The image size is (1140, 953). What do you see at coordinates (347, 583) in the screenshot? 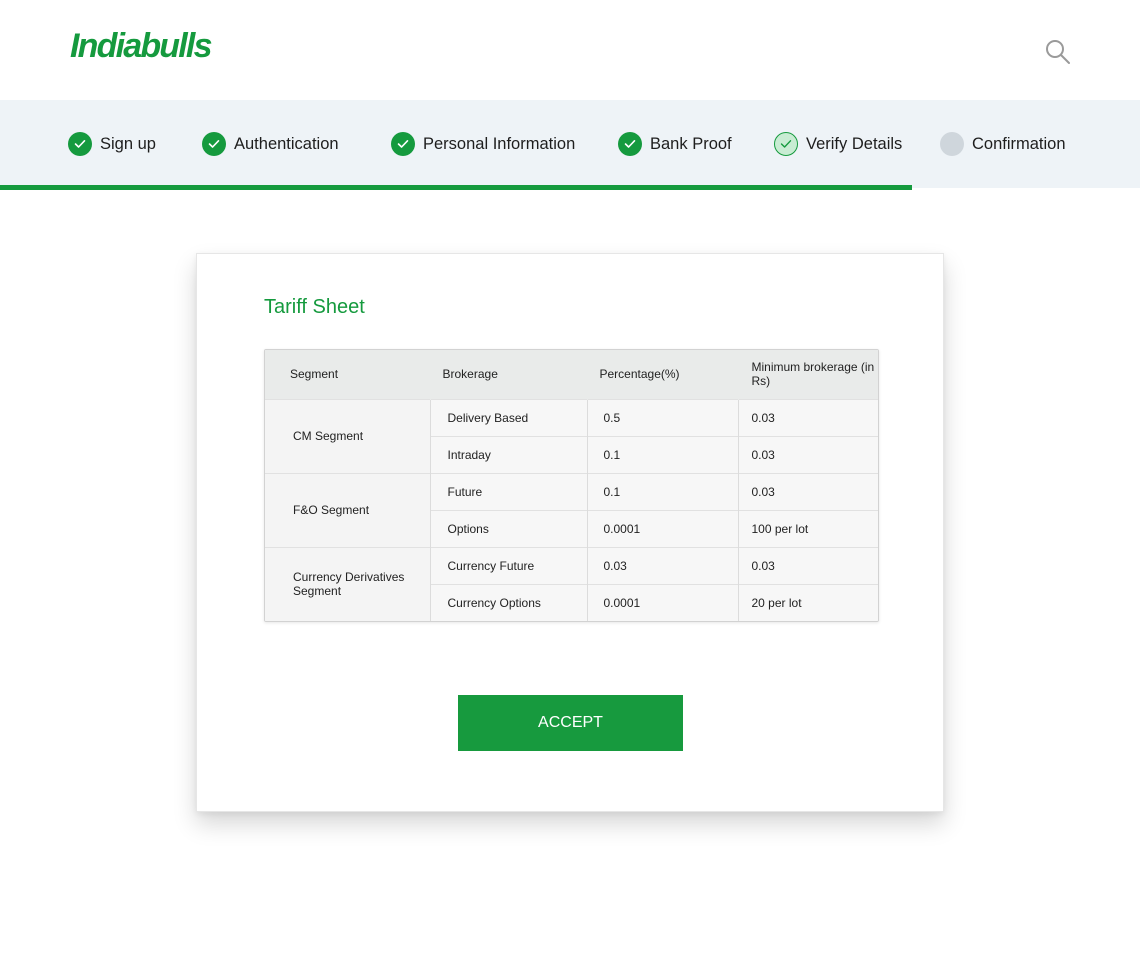
I see `segment-cell: Currency Derivatives Segment` at bounding box center [347, 583].